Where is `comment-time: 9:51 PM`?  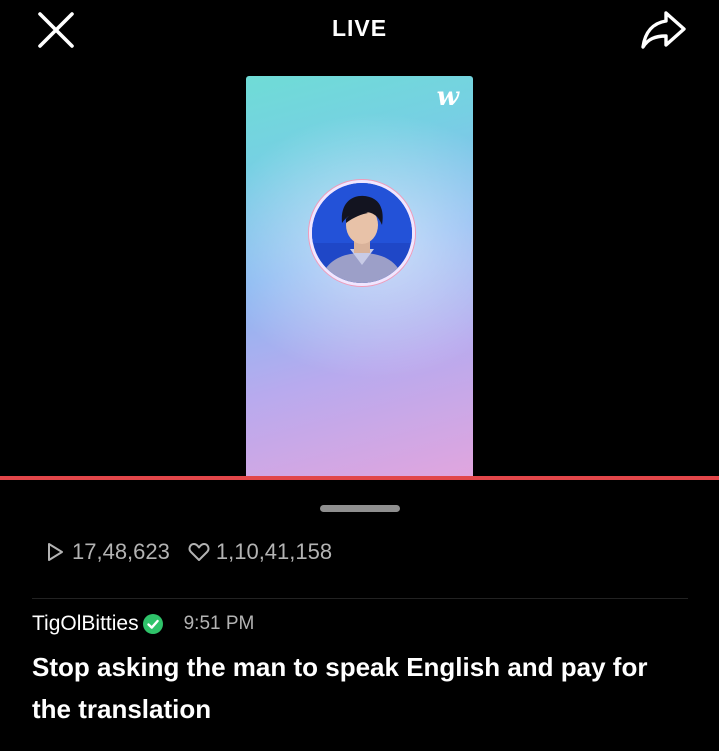 comment-time: 9:51 PM is located at coordinates (219, 623).